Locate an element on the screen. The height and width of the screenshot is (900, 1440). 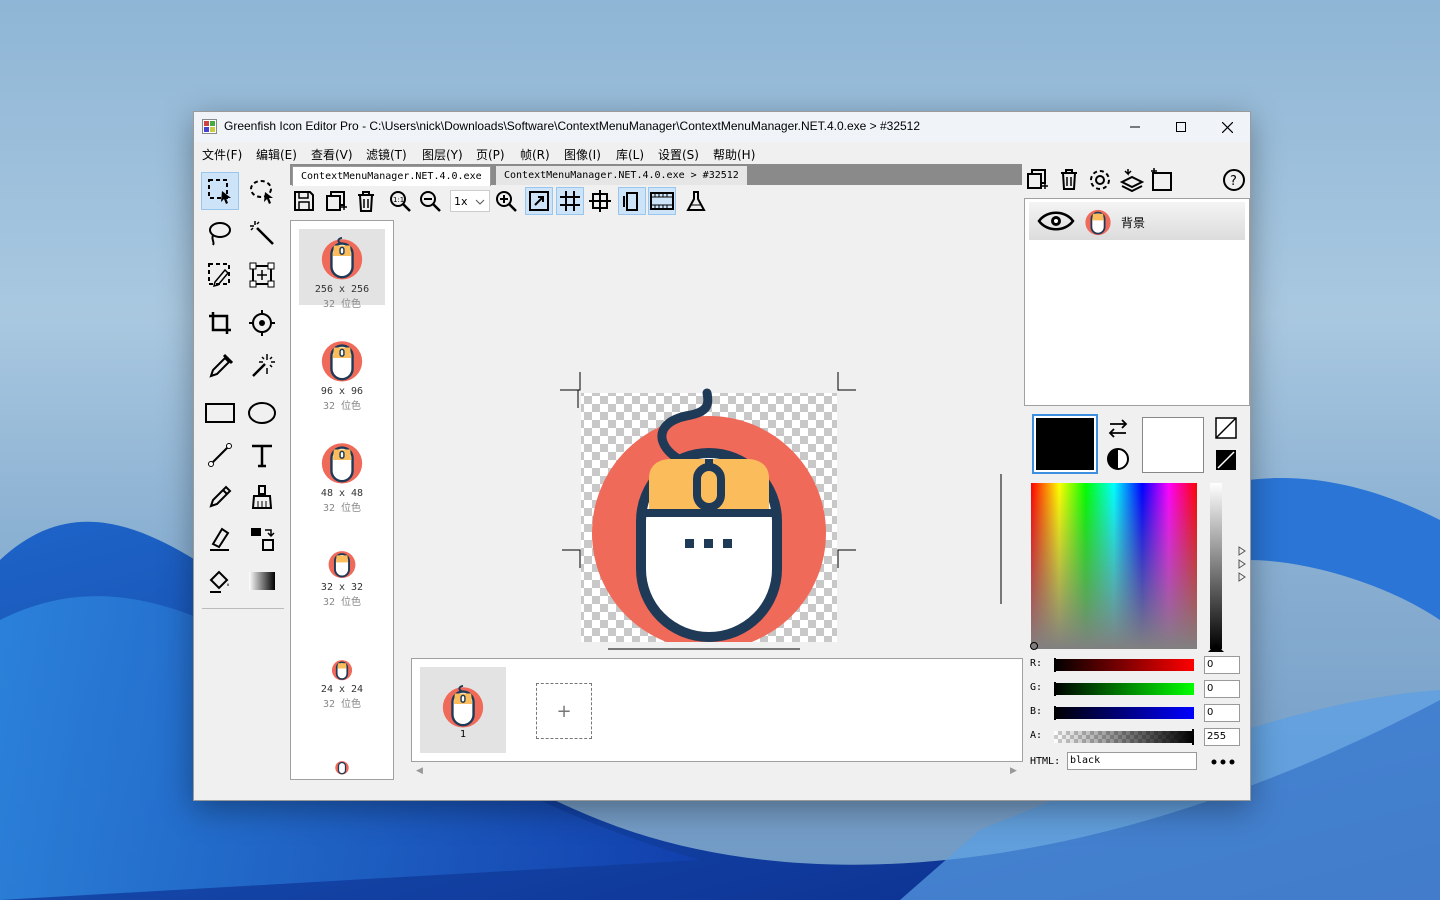
layer-settings-button is located at coordinates (1103, 181).